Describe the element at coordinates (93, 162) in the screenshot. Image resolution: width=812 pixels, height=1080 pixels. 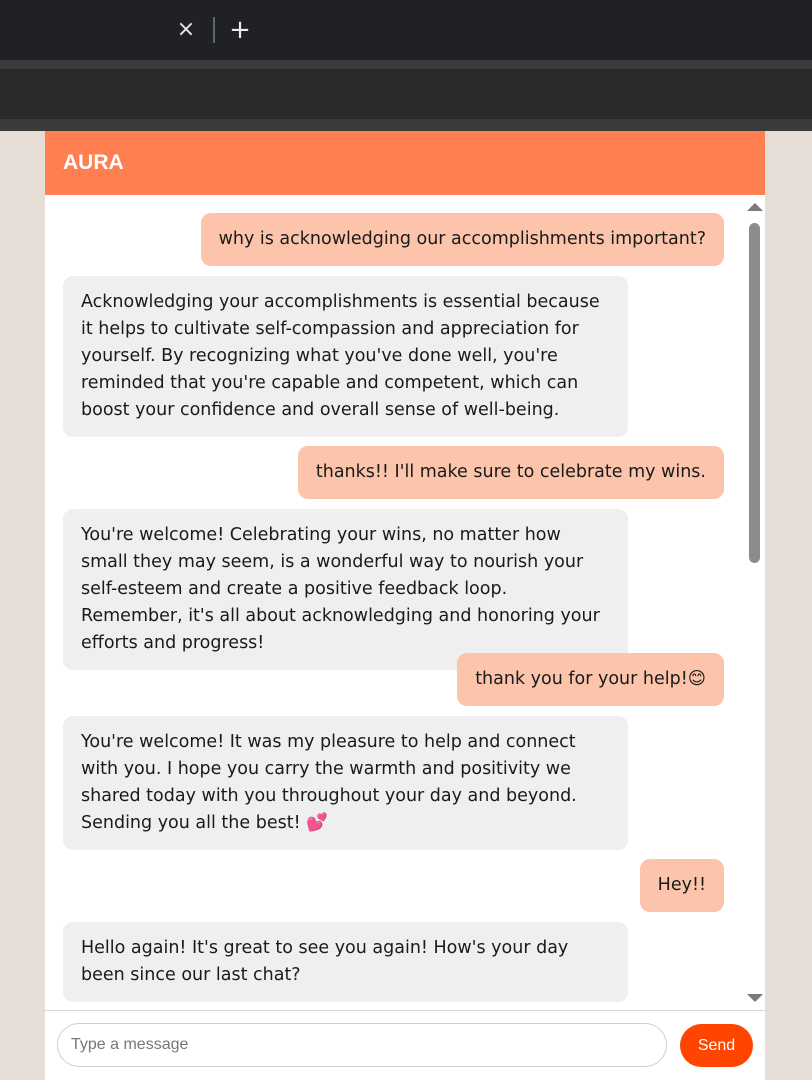
I see `chat-title: AURA` at that location.